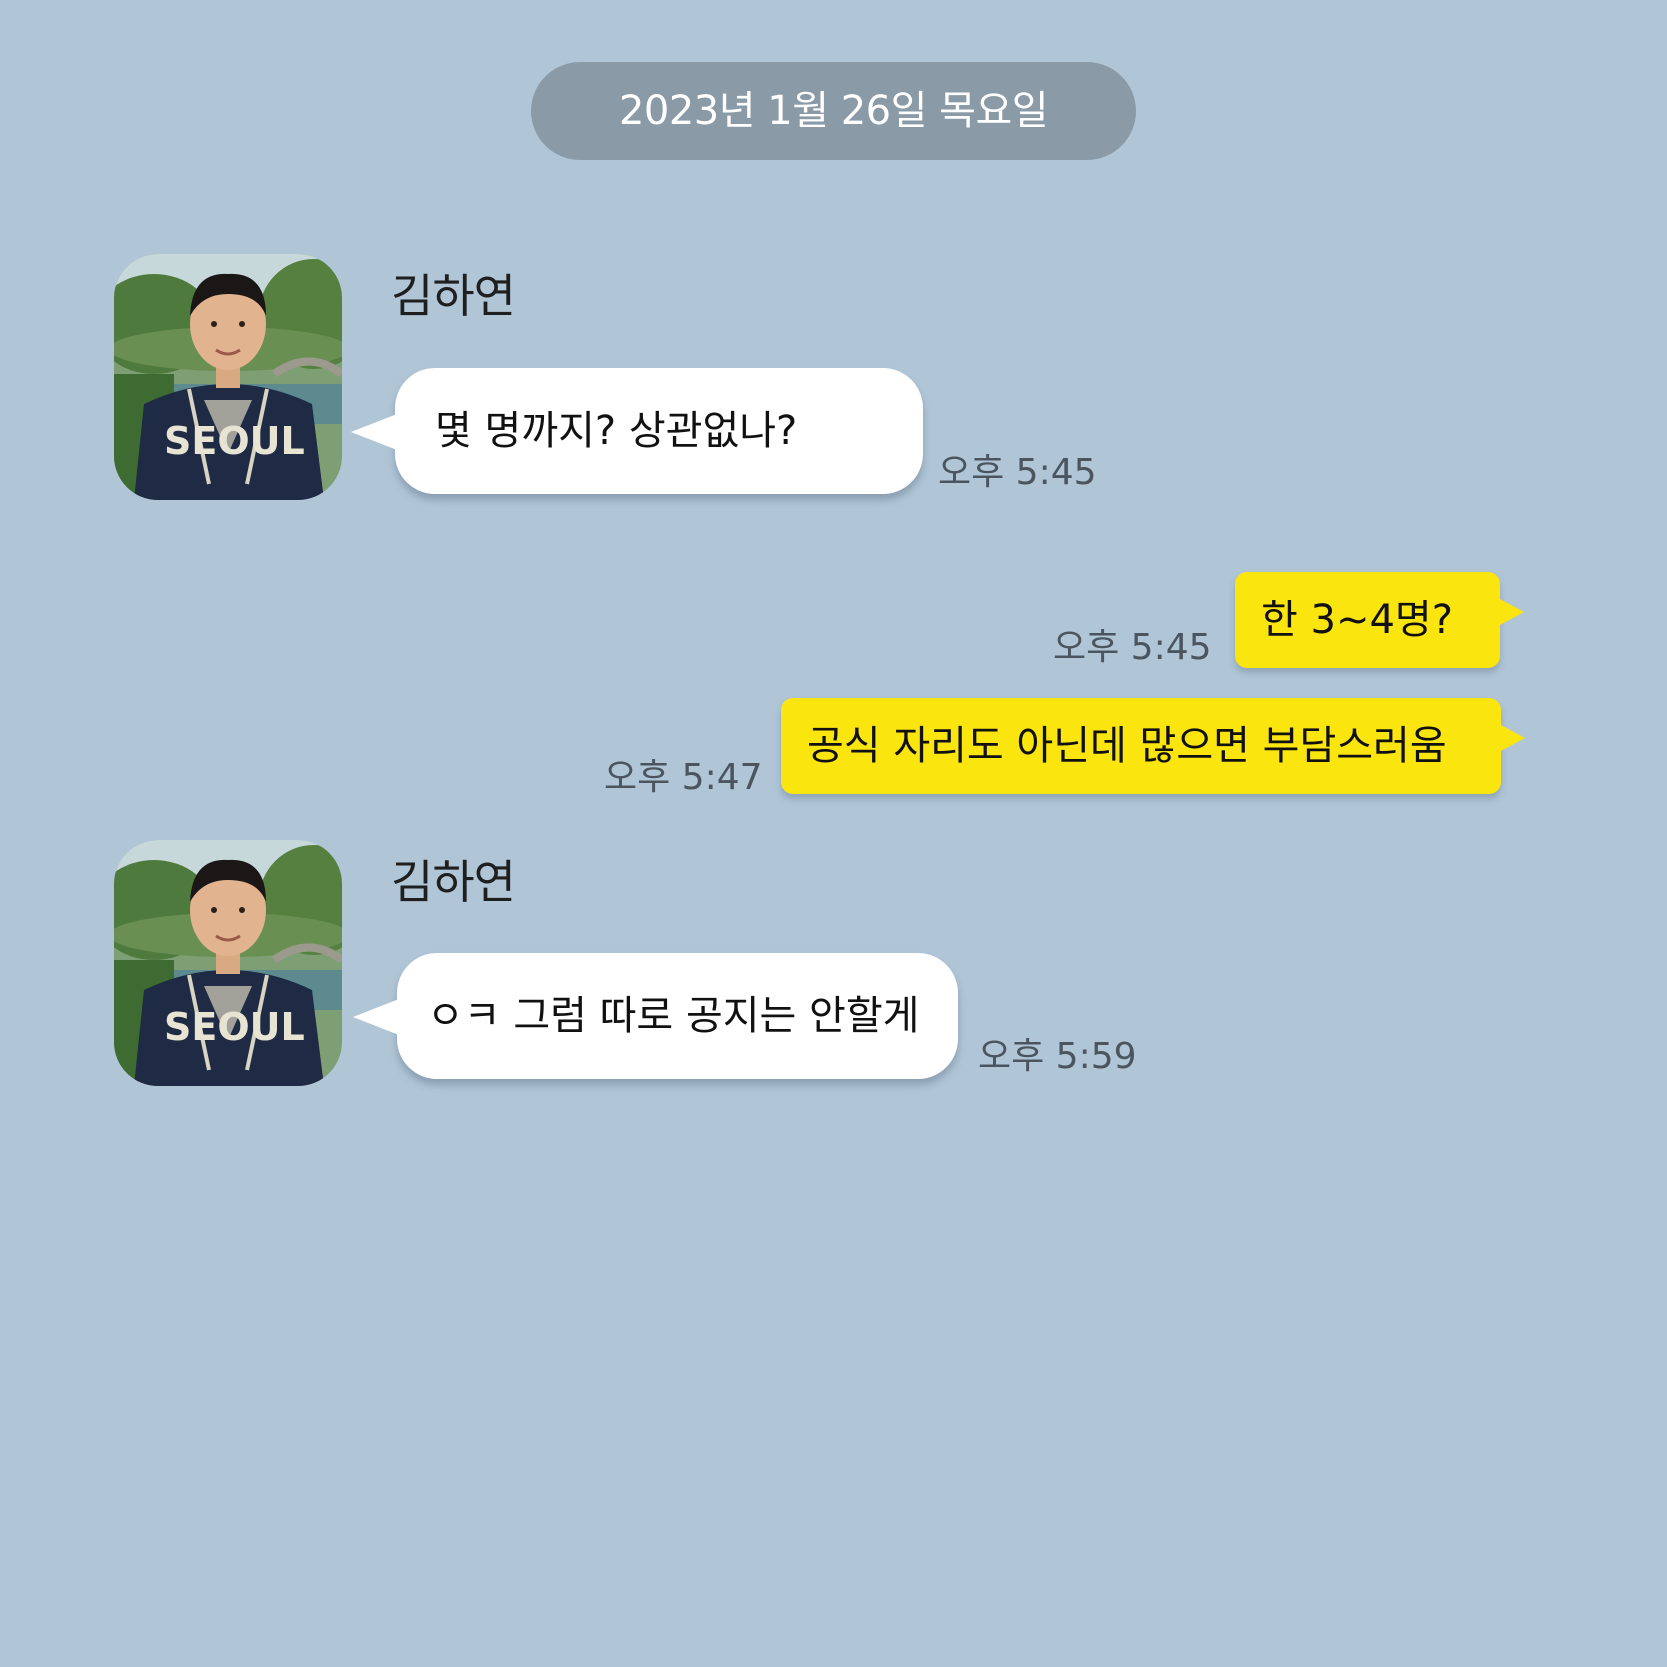 The width and height of the screenshot is (1667, 1667). What do you see at coordinates (833, 111) in the screenshot?
I see `date-divider: 2023년 1월 26일 목요일` at bounding box center [833, 111].